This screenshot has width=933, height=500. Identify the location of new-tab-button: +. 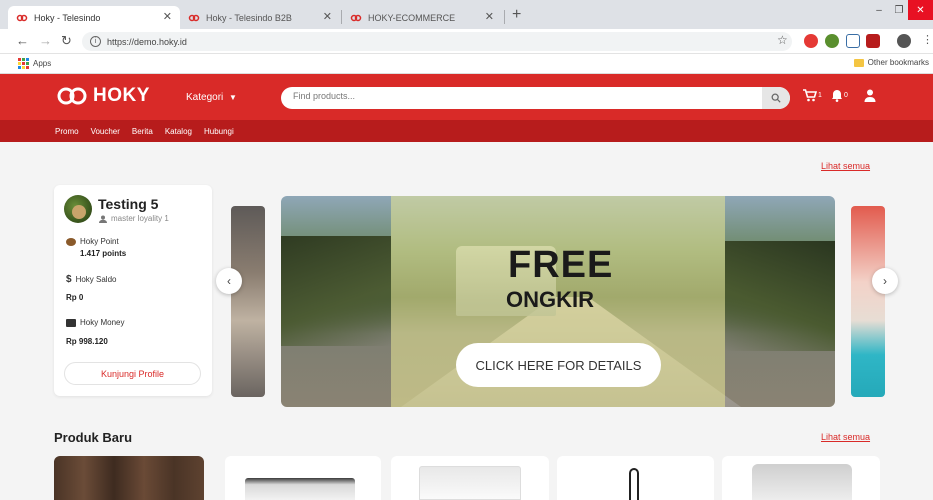
(516, 15).